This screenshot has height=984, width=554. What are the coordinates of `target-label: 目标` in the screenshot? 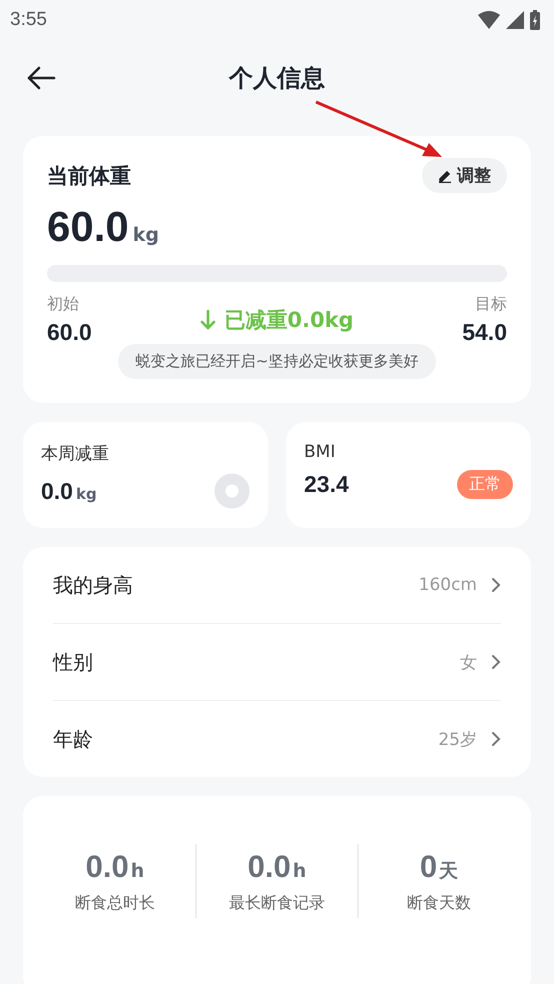 It's located at (490, 304).